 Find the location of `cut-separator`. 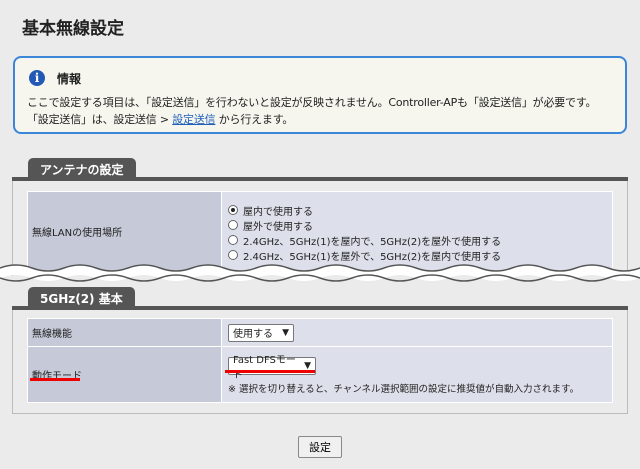

cut-separator is located at coordinates (320, 273).